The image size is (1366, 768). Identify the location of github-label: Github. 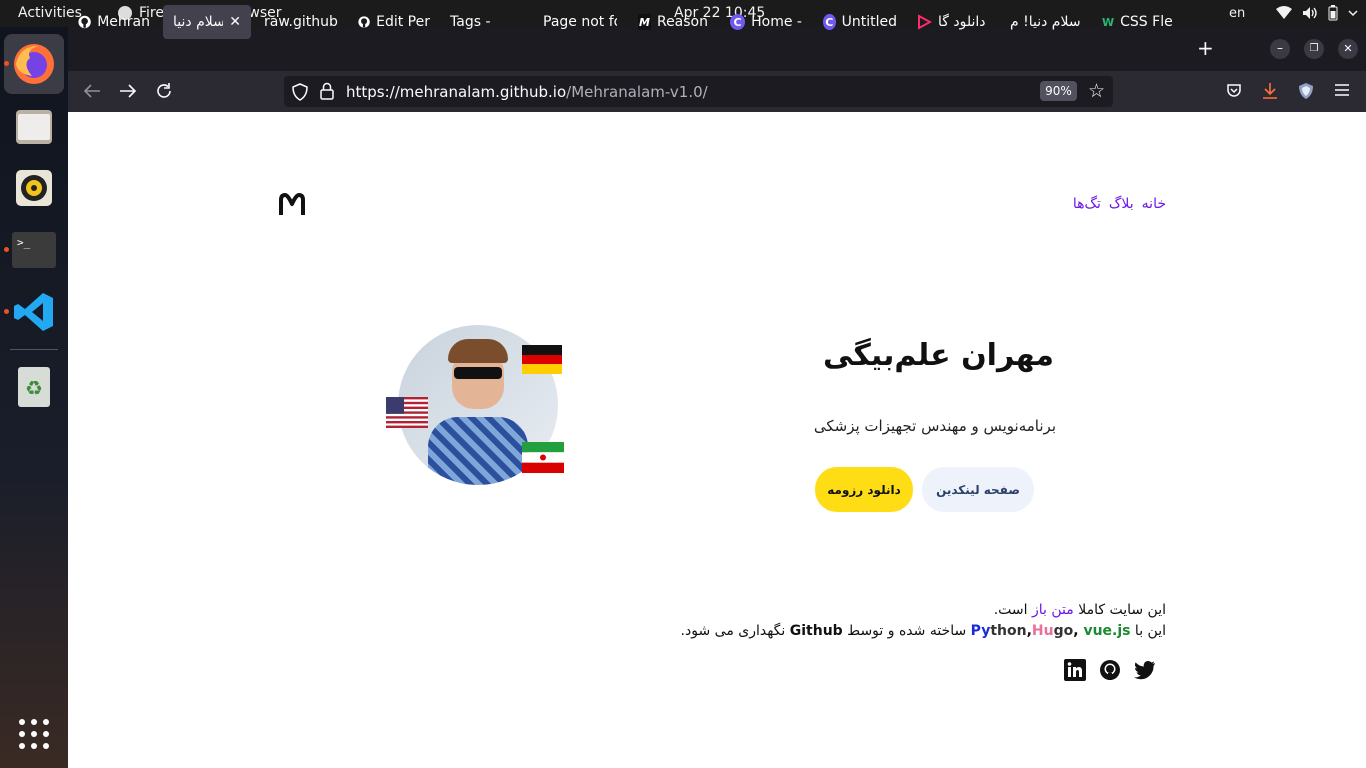
(816, 631).